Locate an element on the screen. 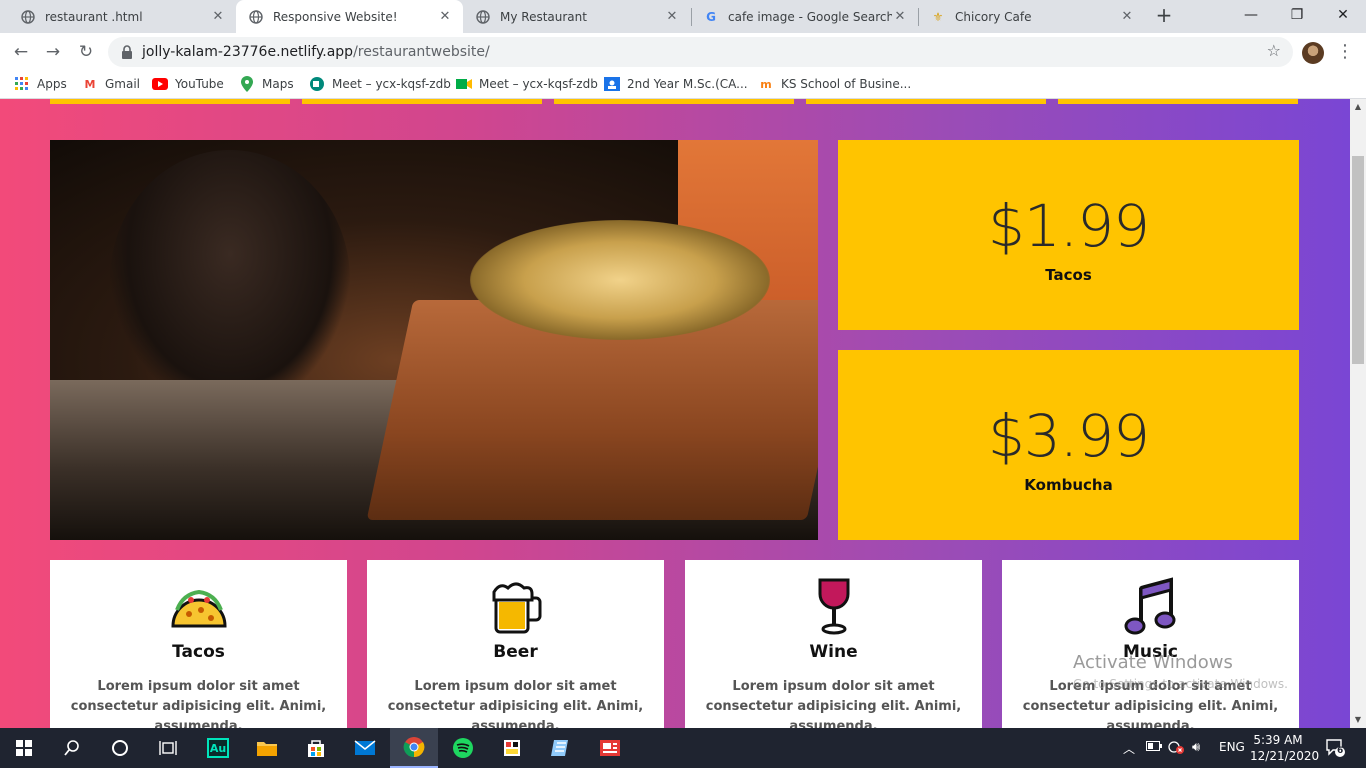  price-card-kombucha: $3.99 Kombucha is located at coordinates (1068, 445).